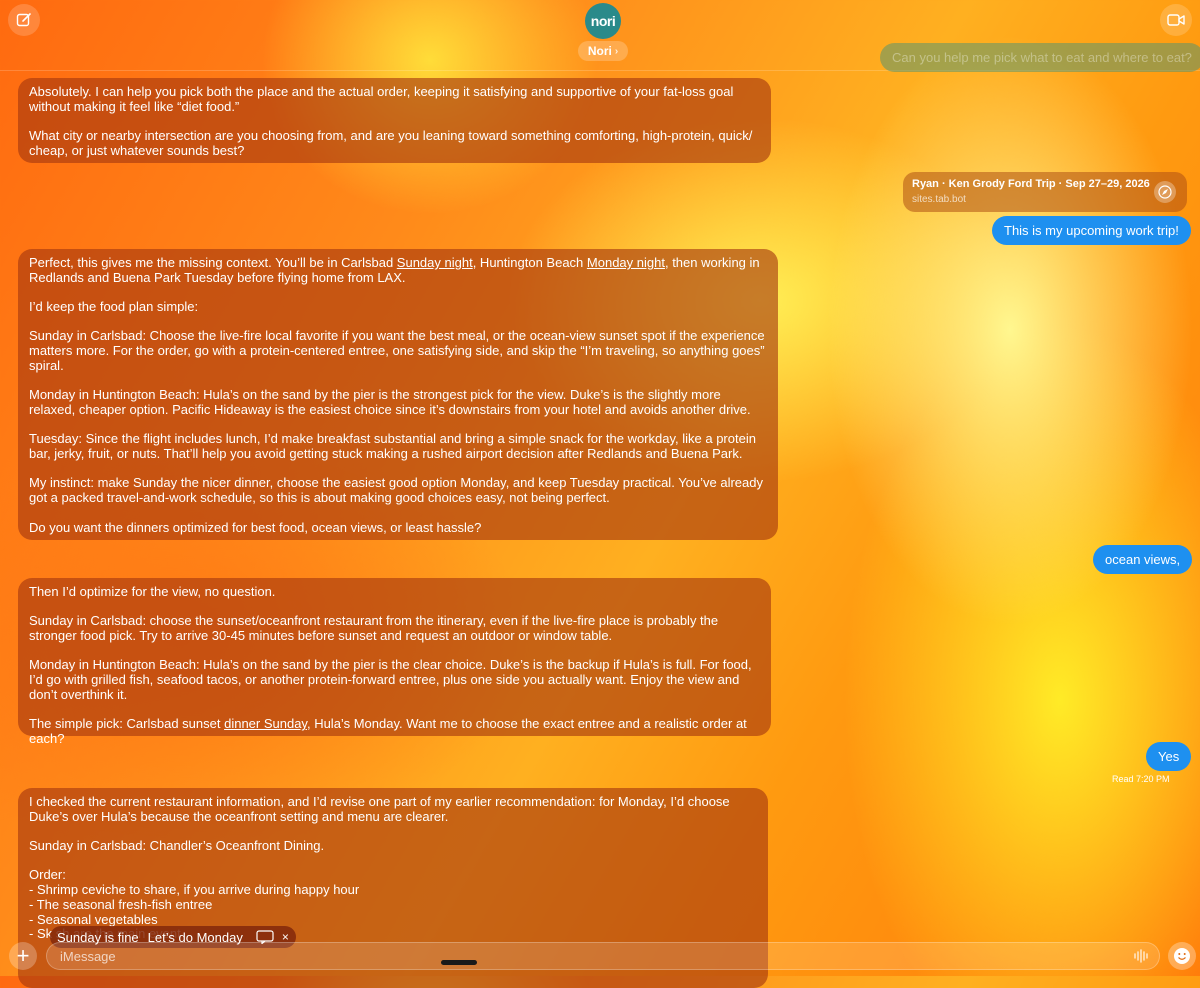  What do you see at coordinates (114, 307) in the screenshot?
I see `message-paragraph: I’d keep the food plan simple:` at bounding box center [114, 307].